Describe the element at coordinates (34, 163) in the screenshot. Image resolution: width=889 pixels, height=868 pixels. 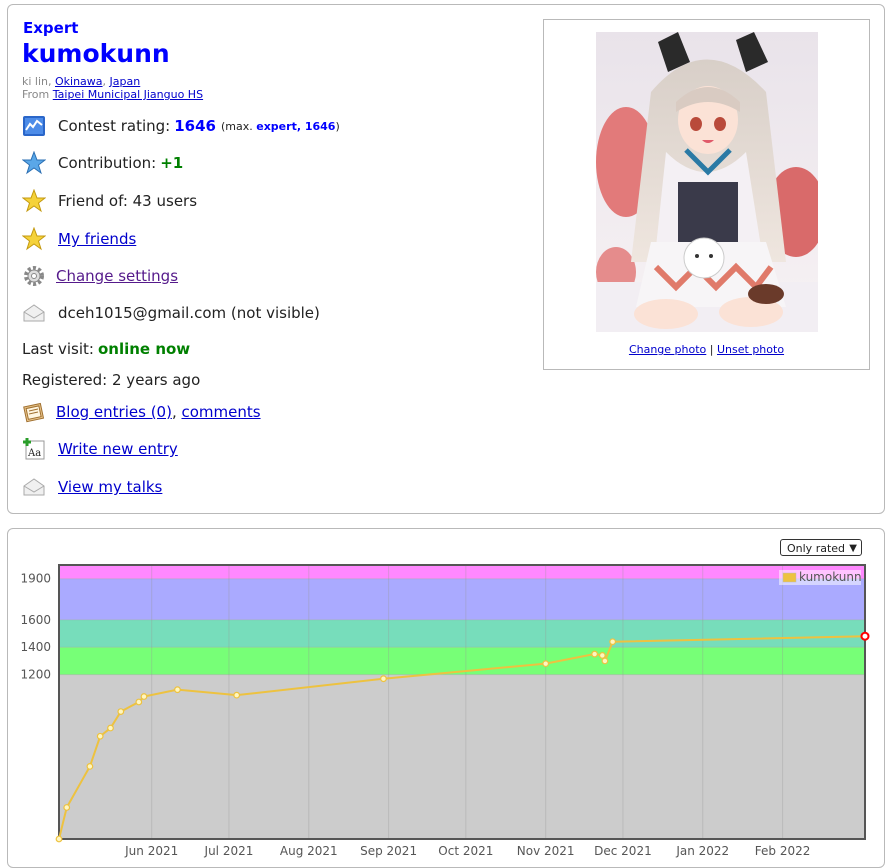
I see `blue-star-icon` at that location.